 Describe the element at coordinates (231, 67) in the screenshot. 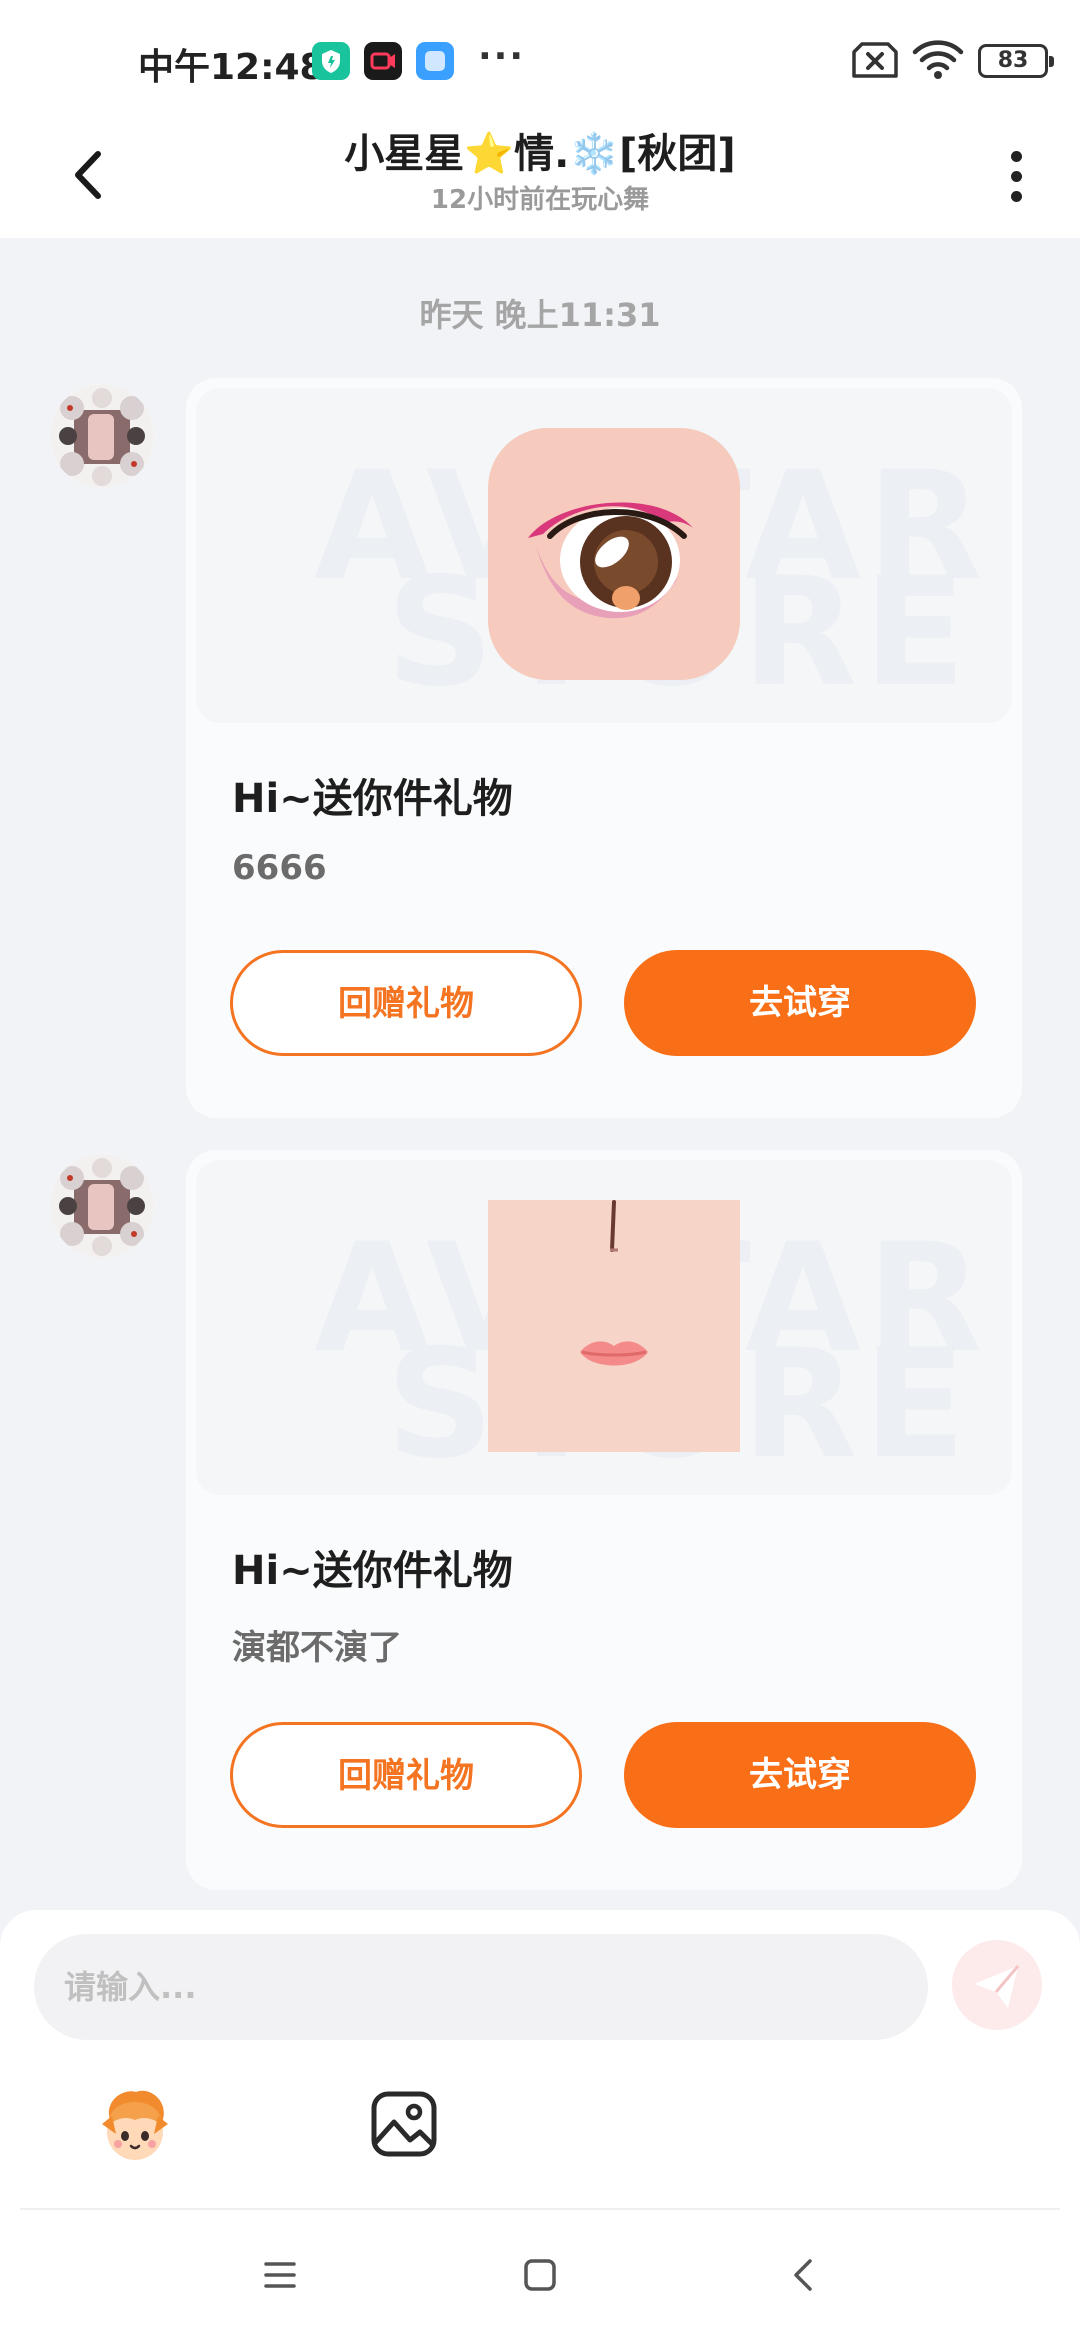

I see `status-time: 中午12:48` at that location.